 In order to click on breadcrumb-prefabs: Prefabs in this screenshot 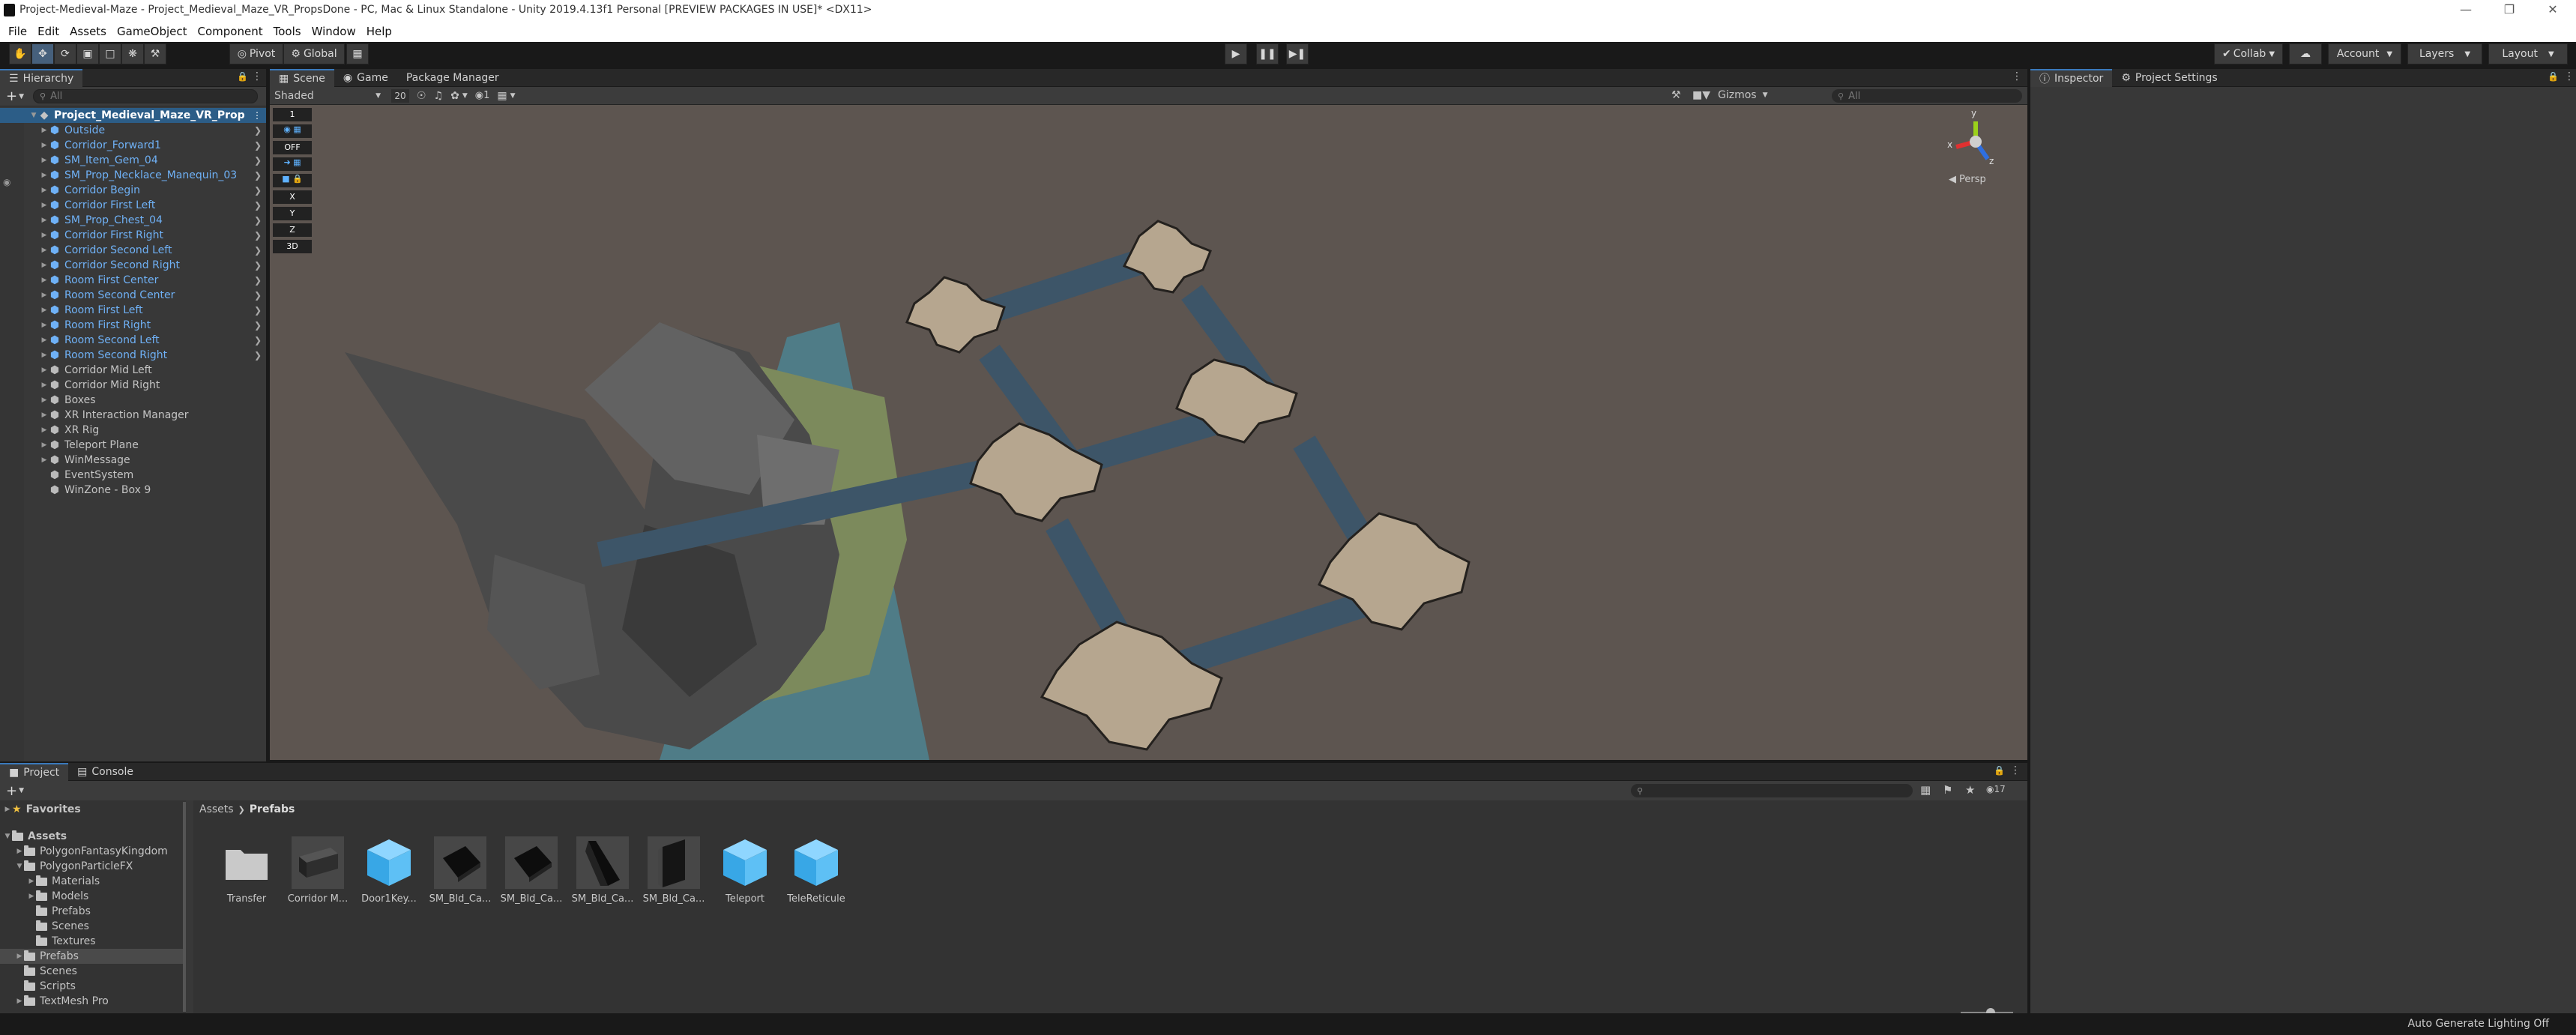, I will do `click(273, 809)`.